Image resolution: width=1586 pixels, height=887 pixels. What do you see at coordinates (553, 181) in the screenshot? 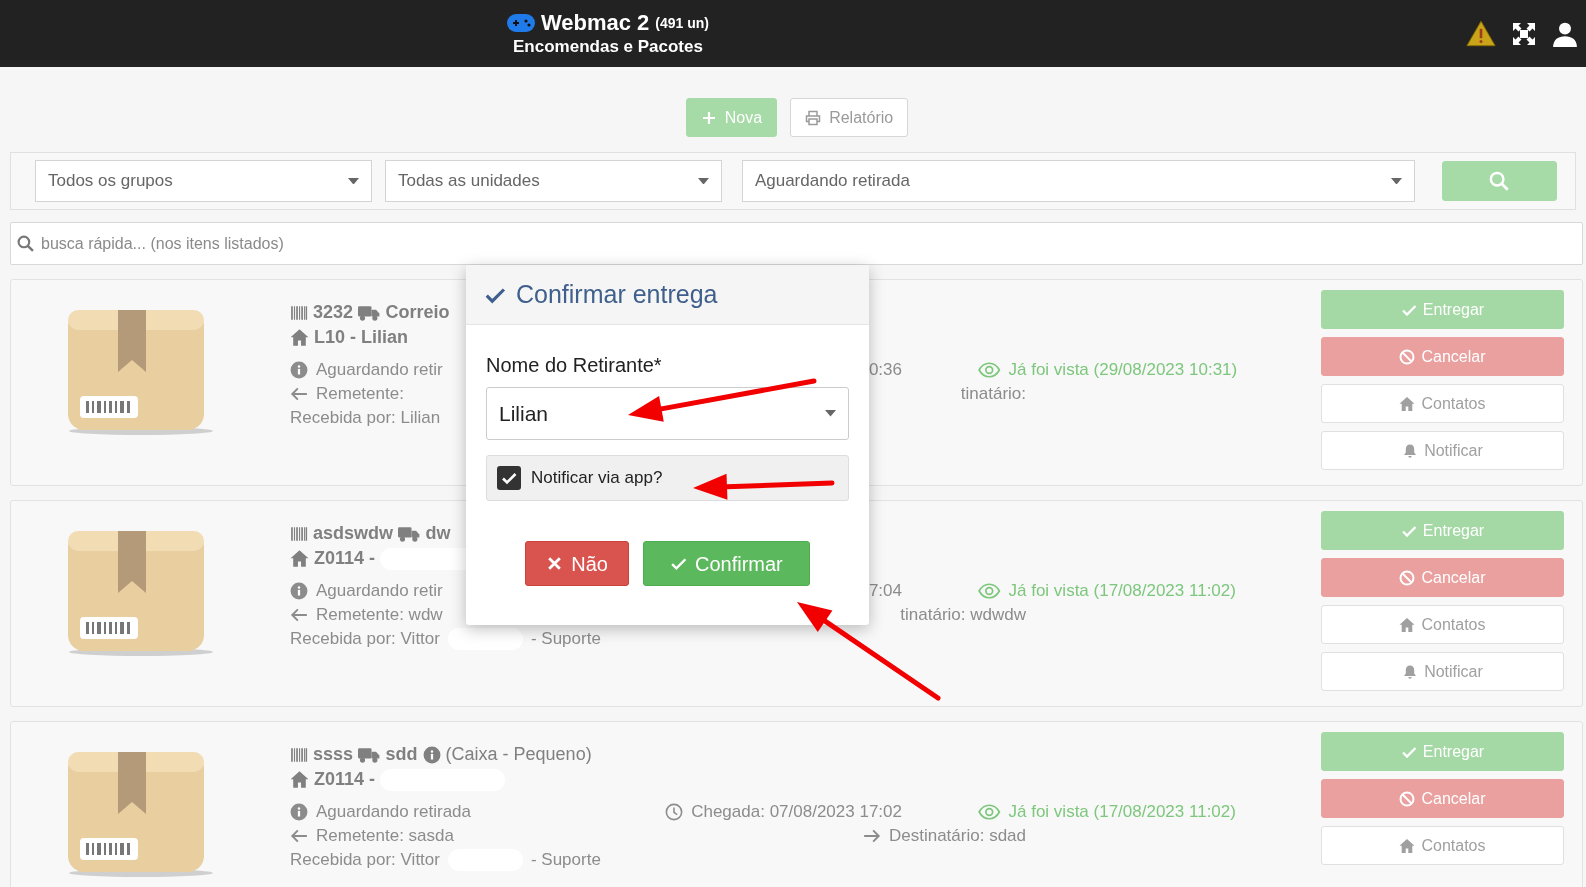
I see `filter-dropdown: Todas as unidades` at bounding box center [553, 181].